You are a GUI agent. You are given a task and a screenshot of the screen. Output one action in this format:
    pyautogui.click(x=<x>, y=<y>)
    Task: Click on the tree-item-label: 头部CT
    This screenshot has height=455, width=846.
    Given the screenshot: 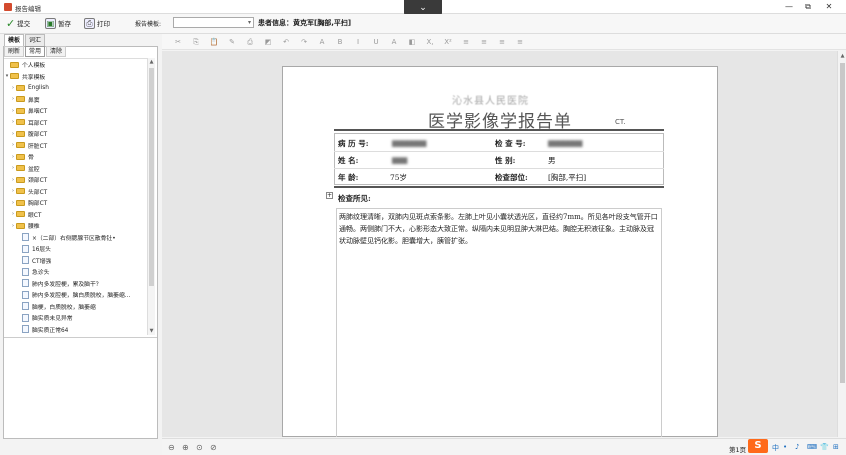 What is the action you would take?
    pyautogui.click(x=38, y=192)
    